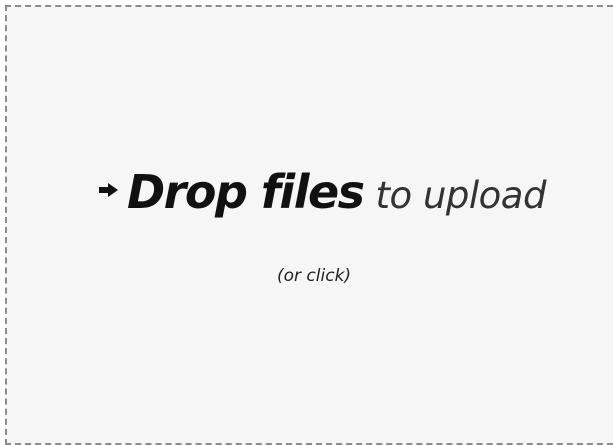 Image resolution: width=613 pixels, height=445 pixels. I want to click on dropzone-headline: Drop files to upload, so click(322, 192).